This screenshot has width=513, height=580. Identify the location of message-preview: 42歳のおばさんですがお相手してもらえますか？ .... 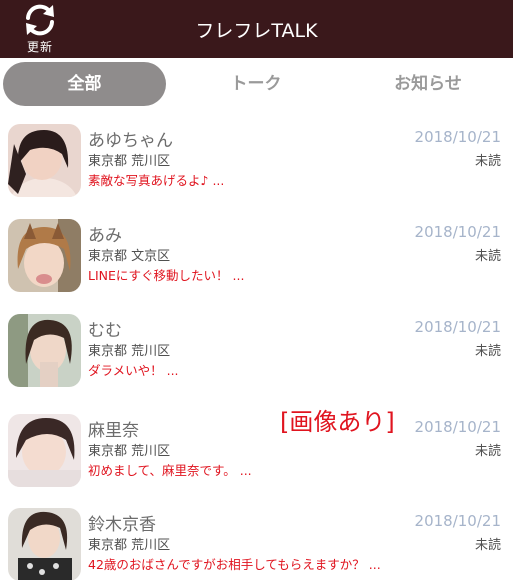
(234, 564).